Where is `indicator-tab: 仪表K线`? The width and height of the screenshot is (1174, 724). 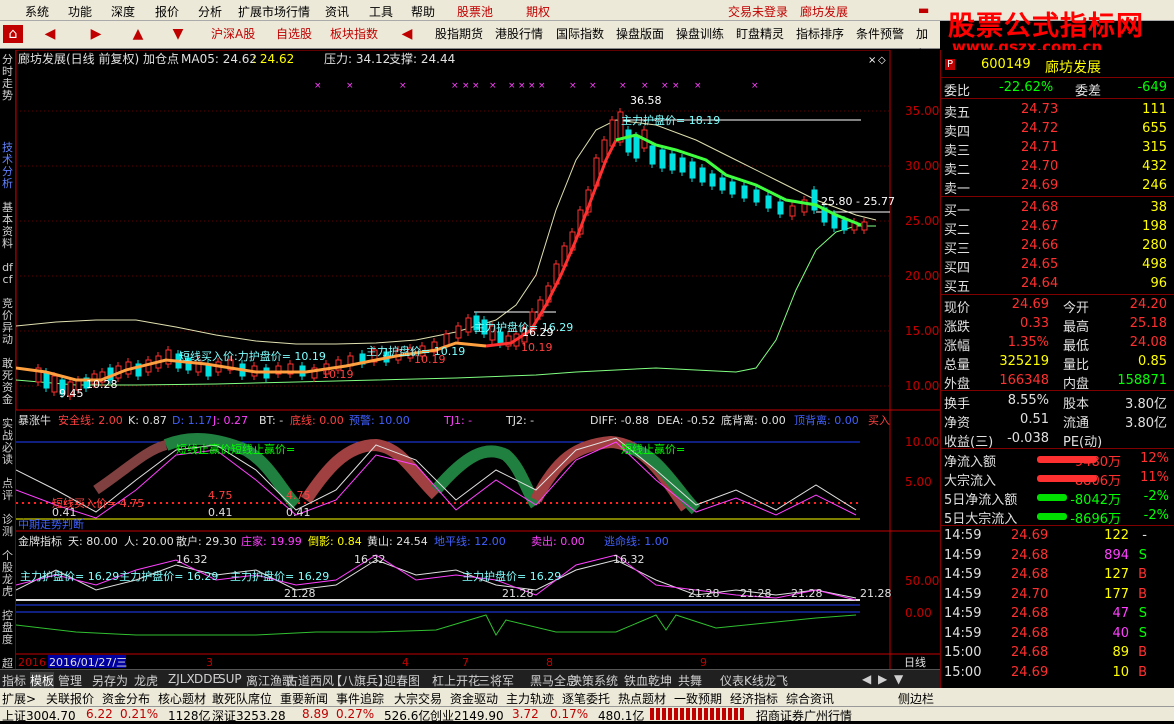
indicator-tab: 仪表K线 is located at coordinates (742, 680).